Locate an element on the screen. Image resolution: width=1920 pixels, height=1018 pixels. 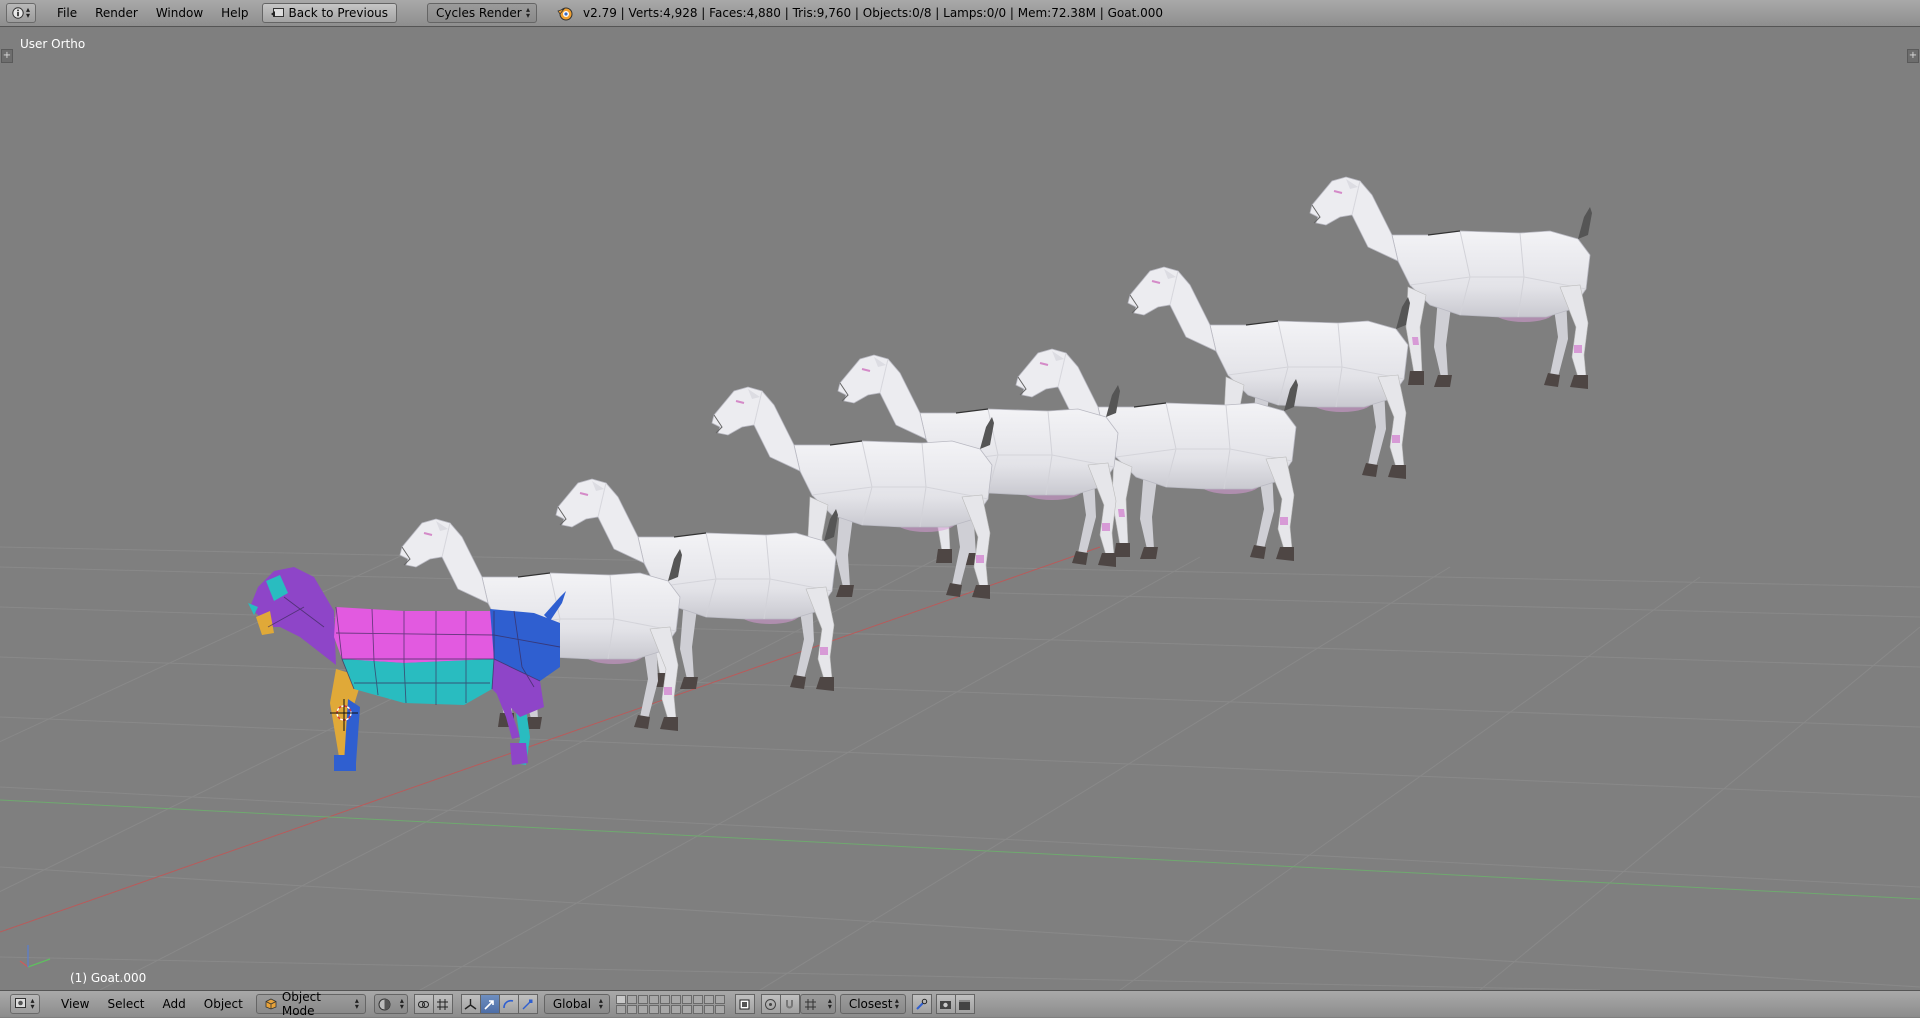
translate-manipulator-button is located at coordinates (489, 1004).